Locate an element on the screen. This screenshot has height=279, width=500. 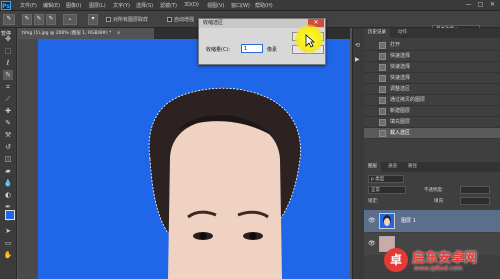
history-item: 打开 is located at coordinates (432, 45).